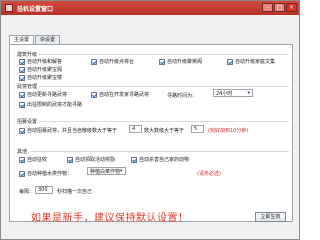  I want to click on section-title-card: 招募设置, so click(27, 122).